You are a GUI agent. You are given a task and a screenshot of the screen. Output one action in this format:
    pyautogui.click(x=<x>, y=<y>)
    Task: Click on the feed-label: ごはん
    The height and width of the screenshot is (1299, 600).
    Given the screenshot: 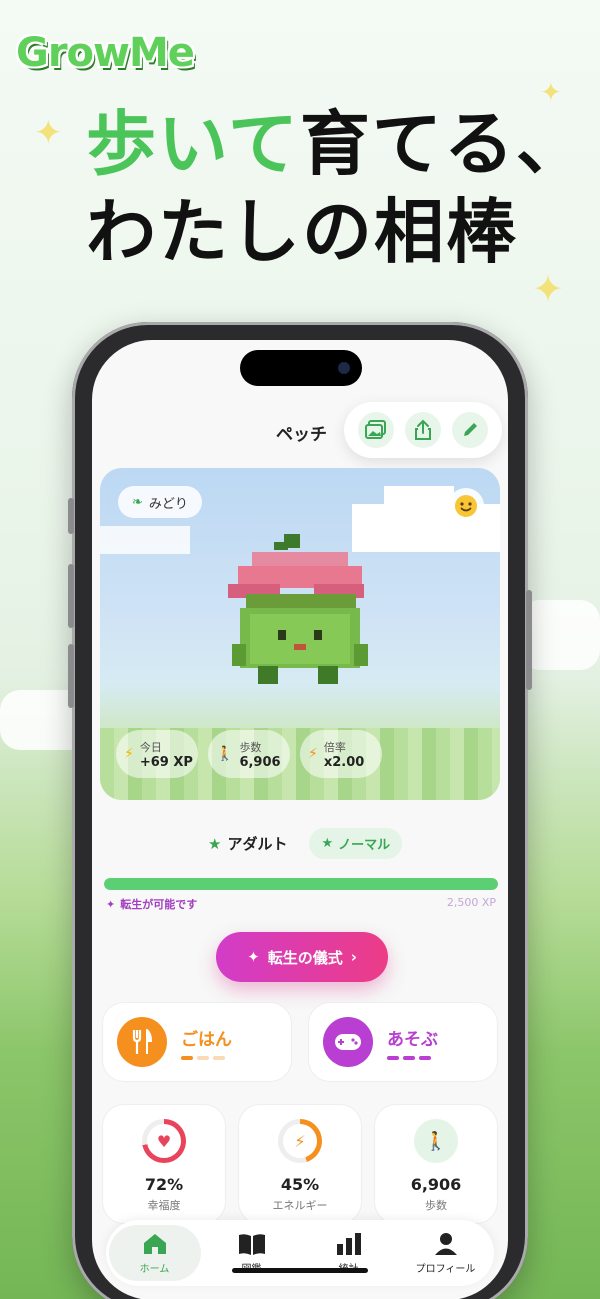 What is the action you would take?
    pyautogui.click(x=206, y=1039)
    